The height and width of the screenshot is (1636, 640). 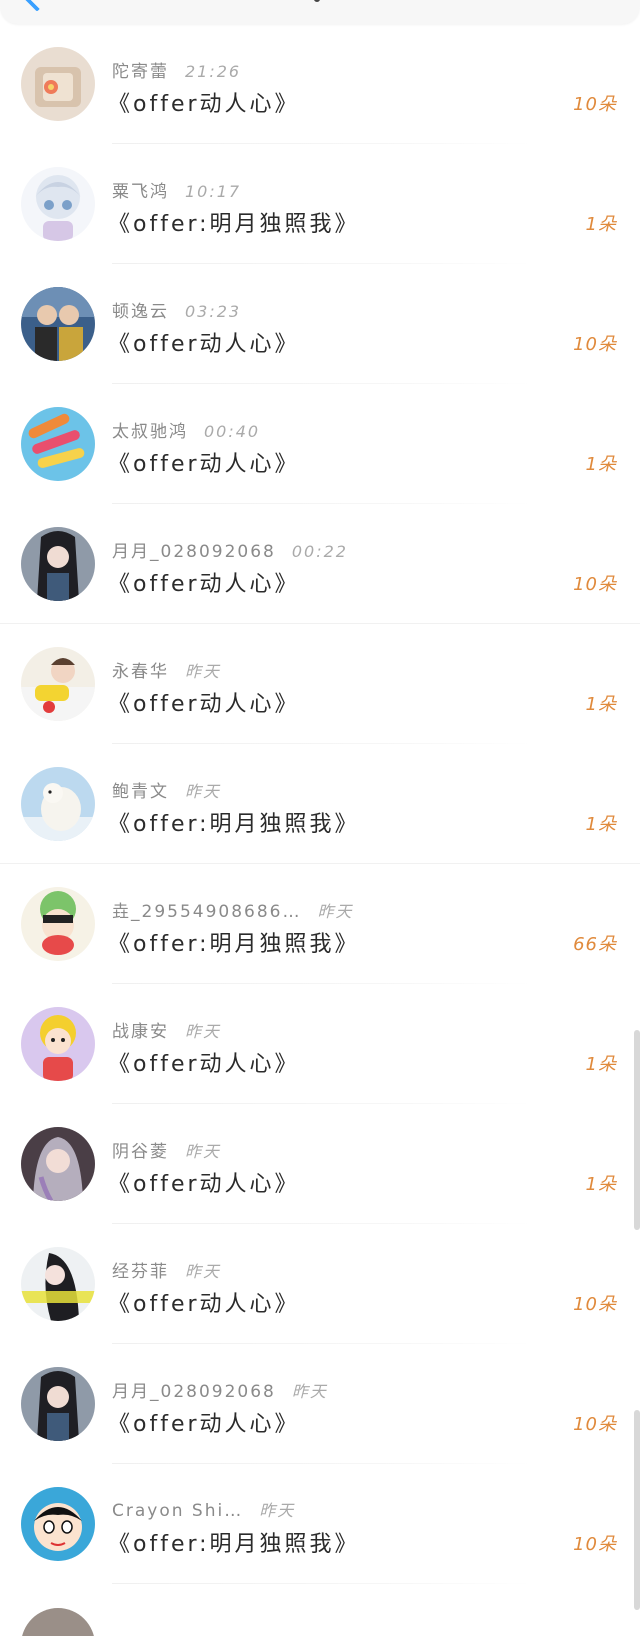 I want to click on list-item: 垚_29554908686… 昨天 《offer:明月独照我》 66朵, so click(x=320, y=924).